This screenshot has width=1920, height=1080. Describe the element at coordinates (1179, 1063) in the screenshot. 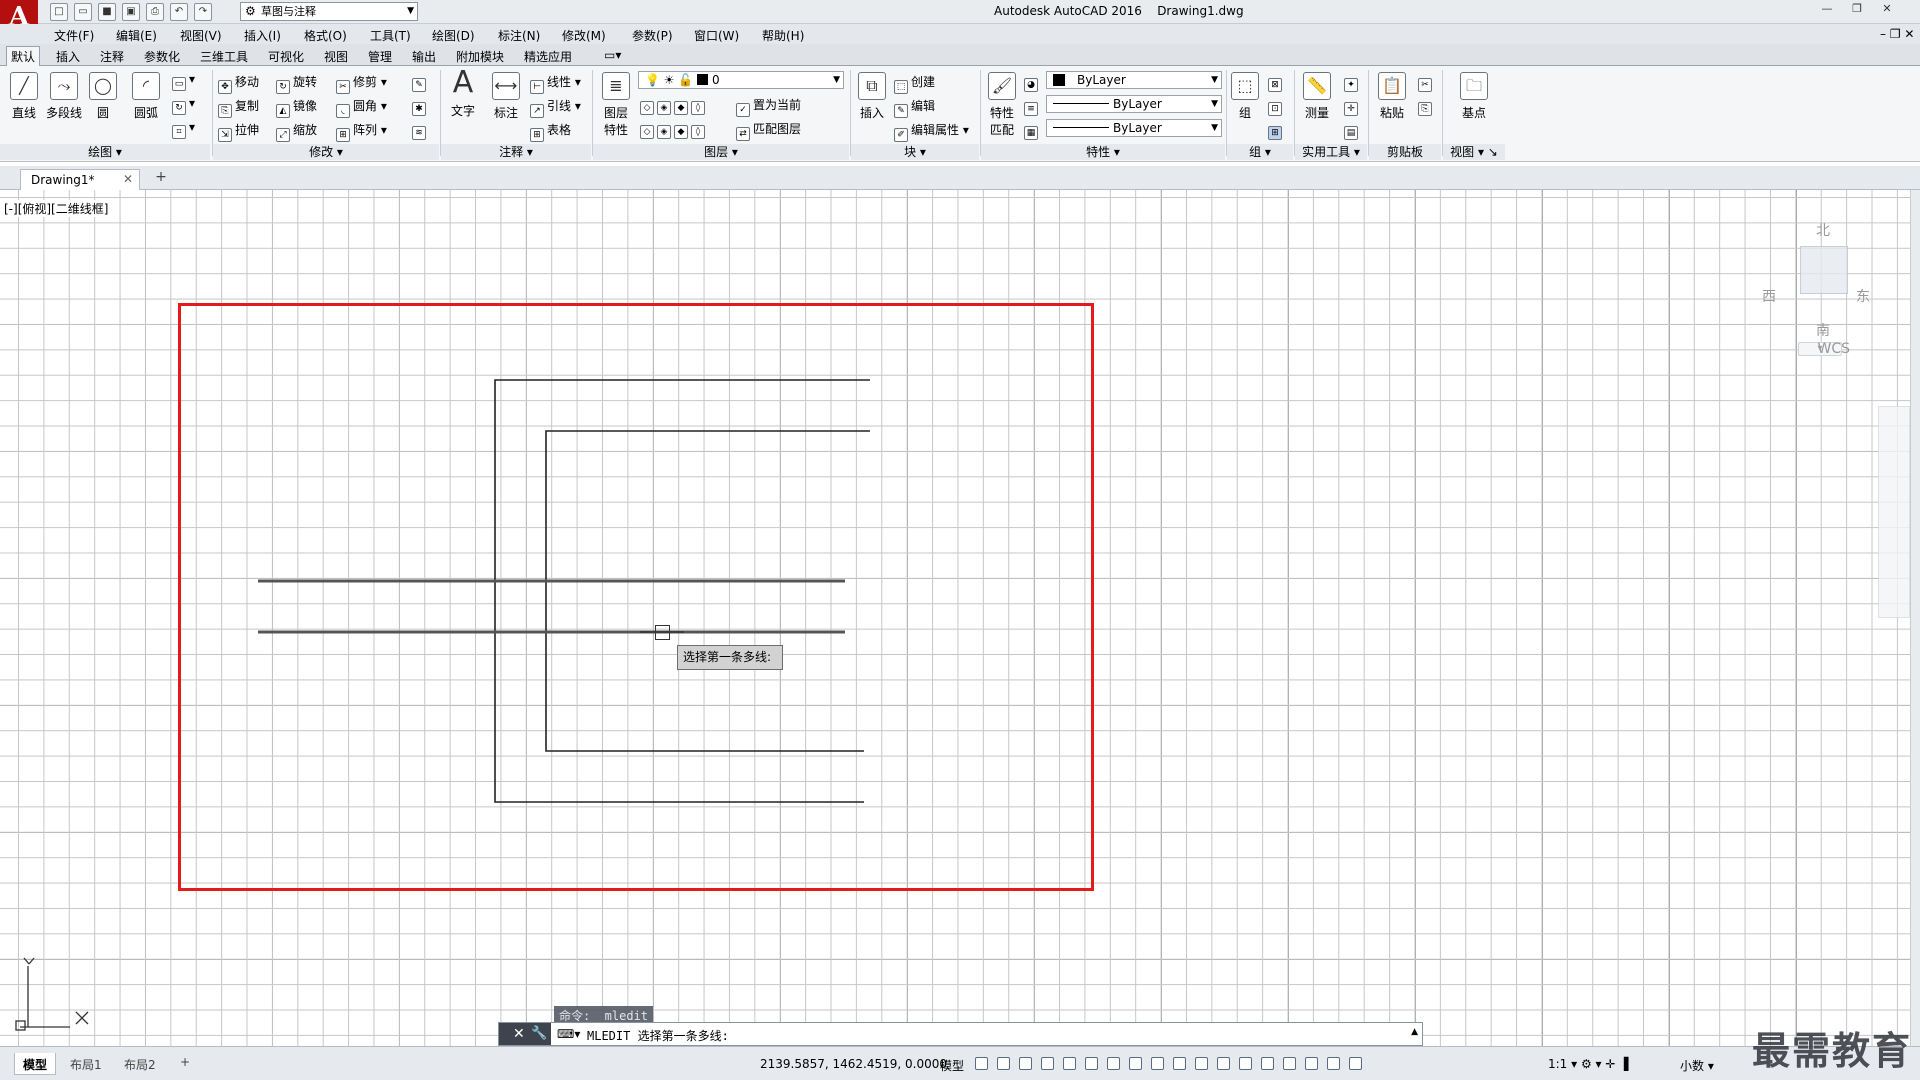

I see `lineweight-display-icon` at that location.